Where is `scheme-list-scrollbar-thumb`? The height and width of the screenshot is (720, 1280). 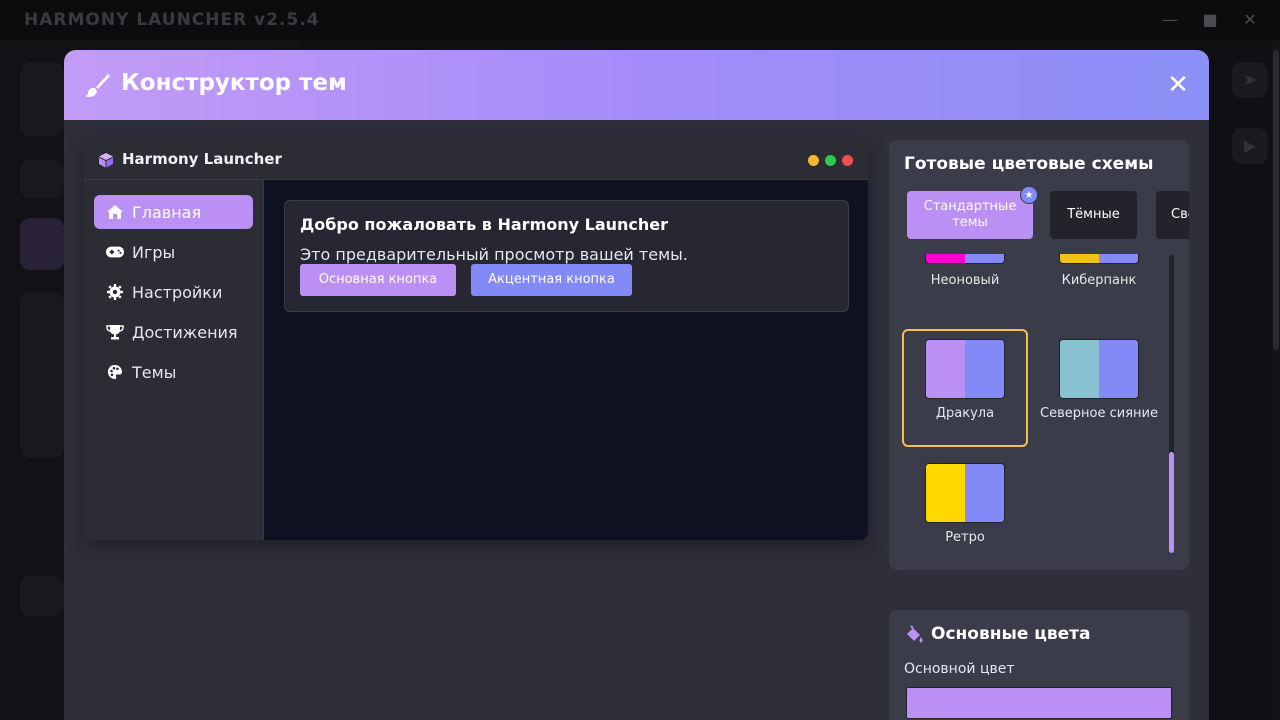 scheme-list-scrollbar-thumb is located at coordinates (1171, 502).